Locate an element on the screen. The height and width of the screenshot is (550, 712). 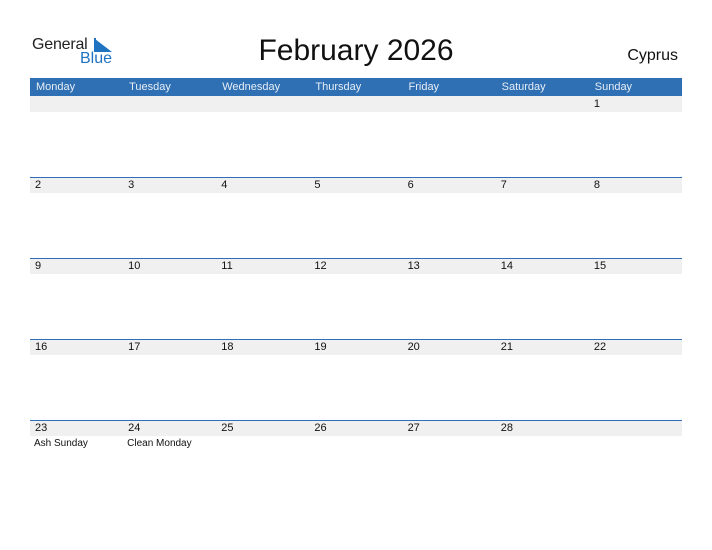
day-cell: 24 Clean Monday is located at coordinates (169, 460).